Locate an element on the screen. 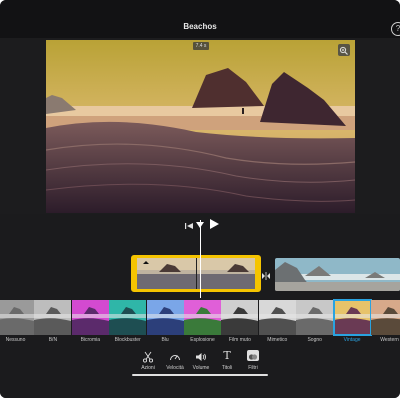 The height and width of the screenshot is (400, 400). next-clip is located at coordinates (337, 274).